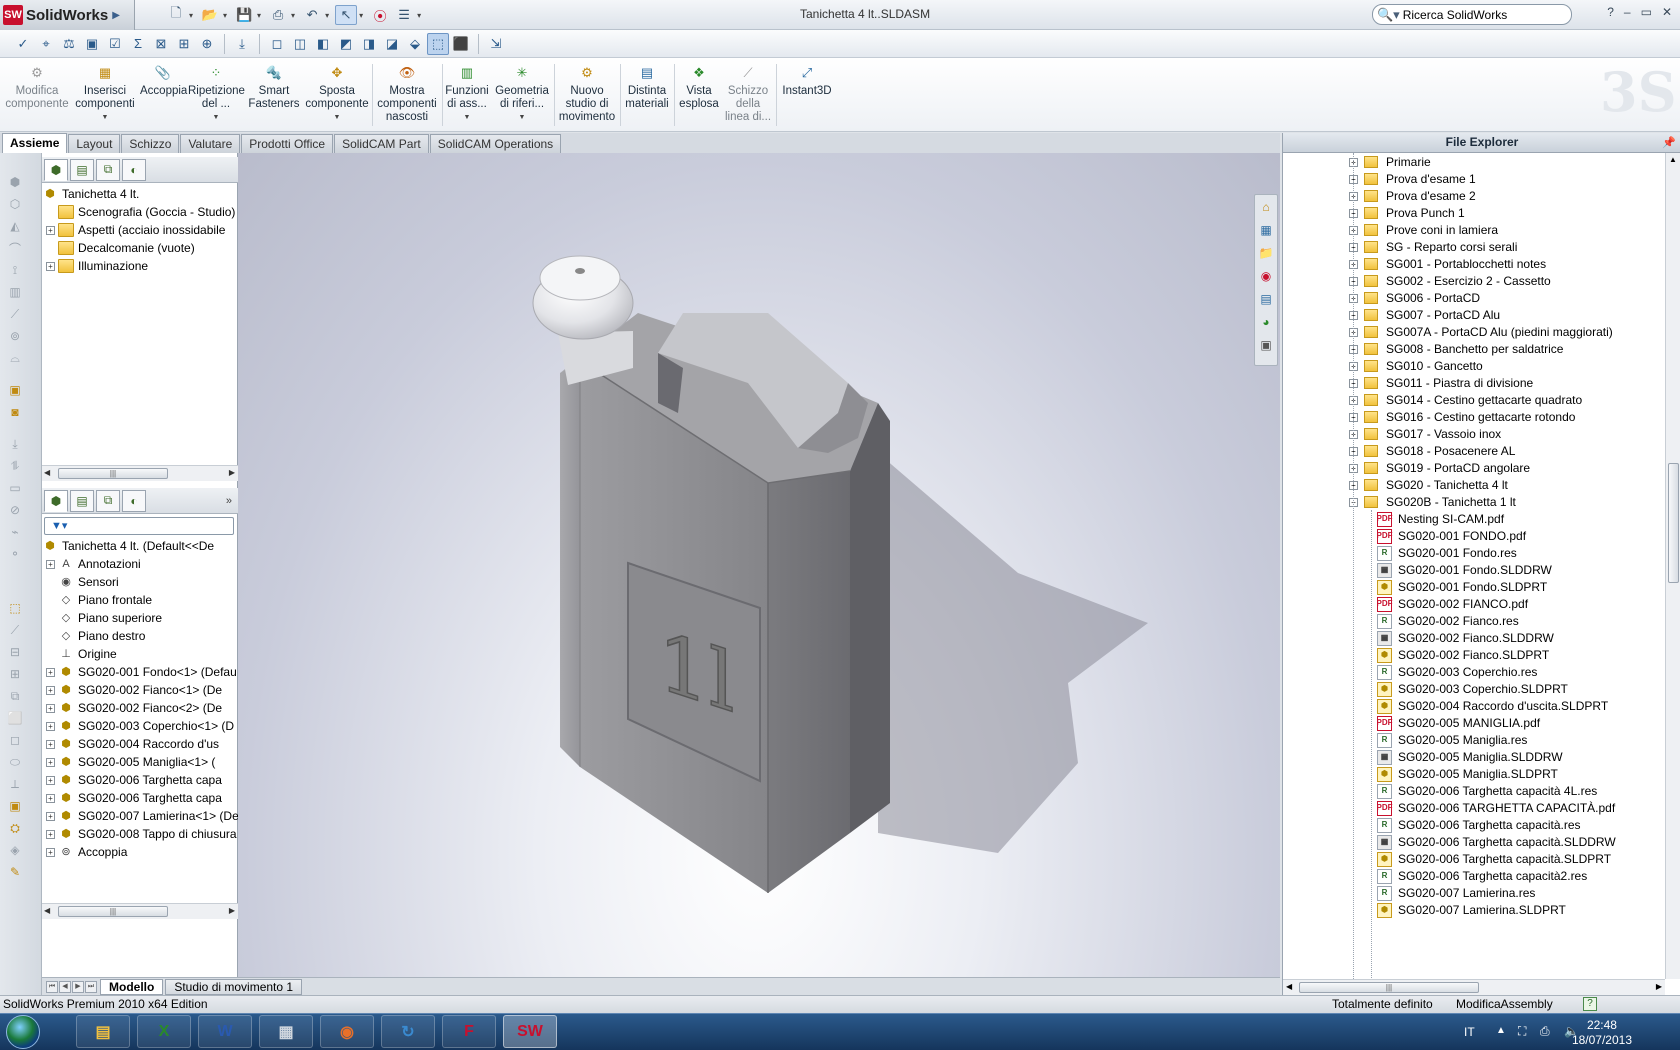  I want to click on folder-item: + SG008 - Banchetto per saldatrice, so click(1456, 349).